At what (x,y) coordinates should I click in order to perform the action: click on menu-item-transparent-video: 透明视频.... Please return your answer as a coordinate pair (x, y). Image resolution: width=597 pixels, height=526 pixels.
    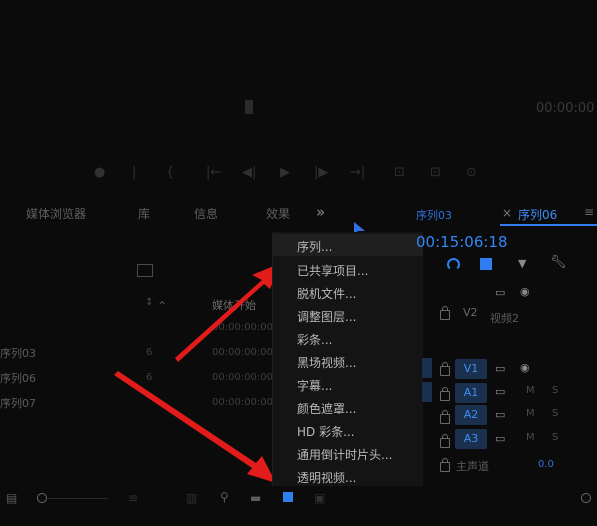
    Looking at the image, I should click on (326, 477).